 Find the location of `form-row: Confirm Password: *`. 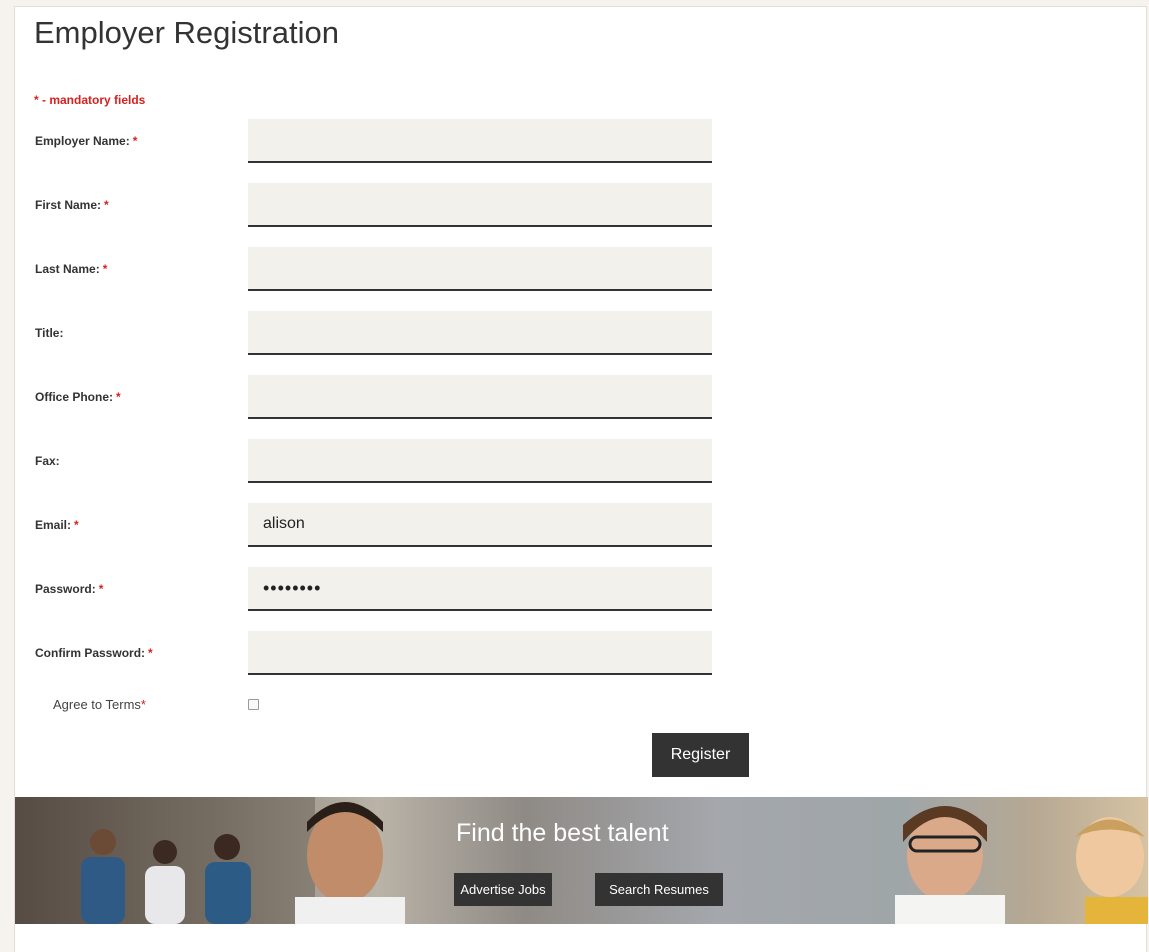

form-row: Confirm Password: * is located at coordinates (581, 653).